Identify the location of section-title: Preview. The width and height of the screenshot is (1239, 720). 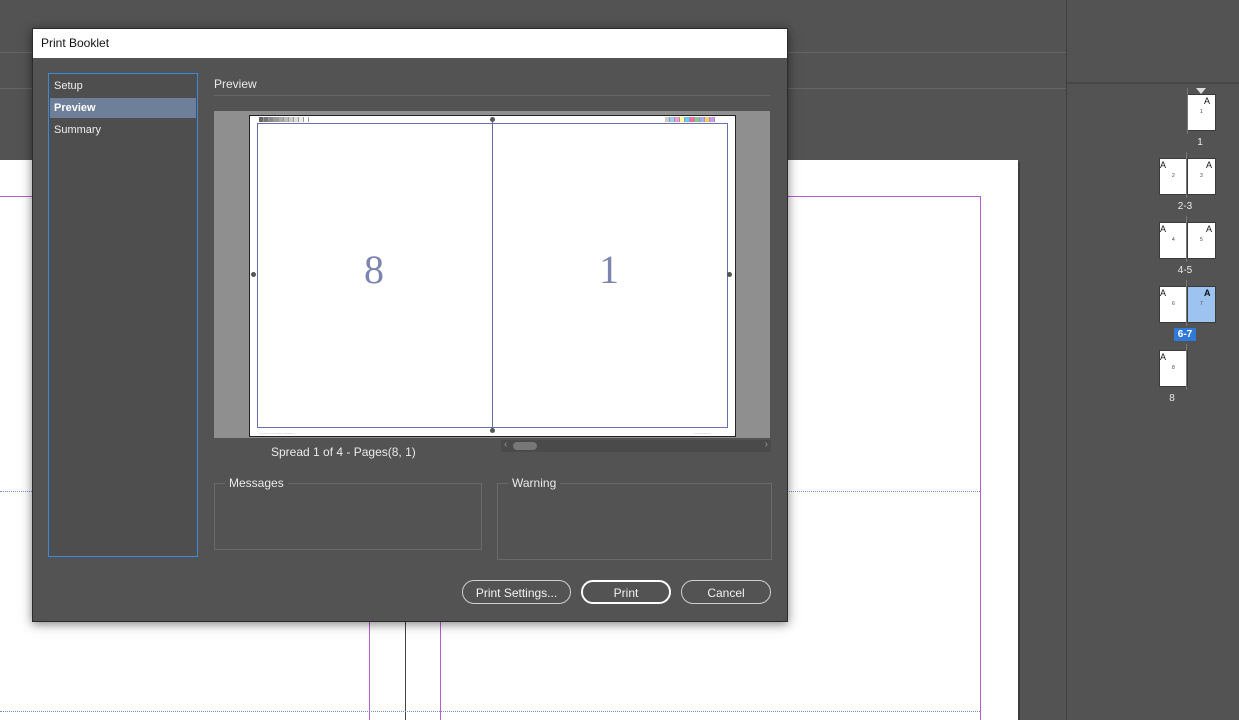
(235, 84).